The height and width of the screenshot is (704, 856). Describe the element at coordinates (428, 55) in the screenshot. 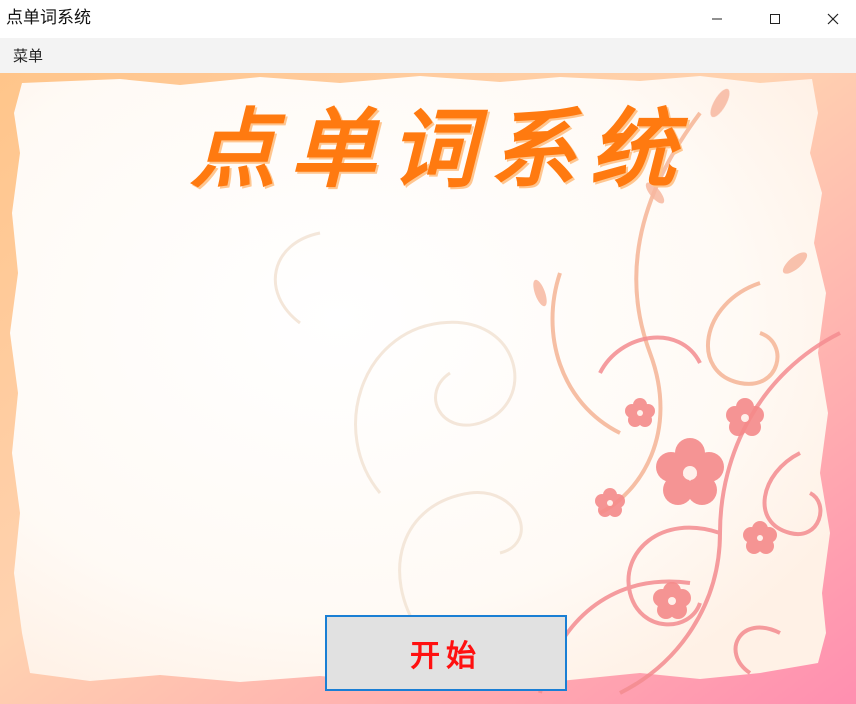

I see `menu-bar: 菜单` at that location.